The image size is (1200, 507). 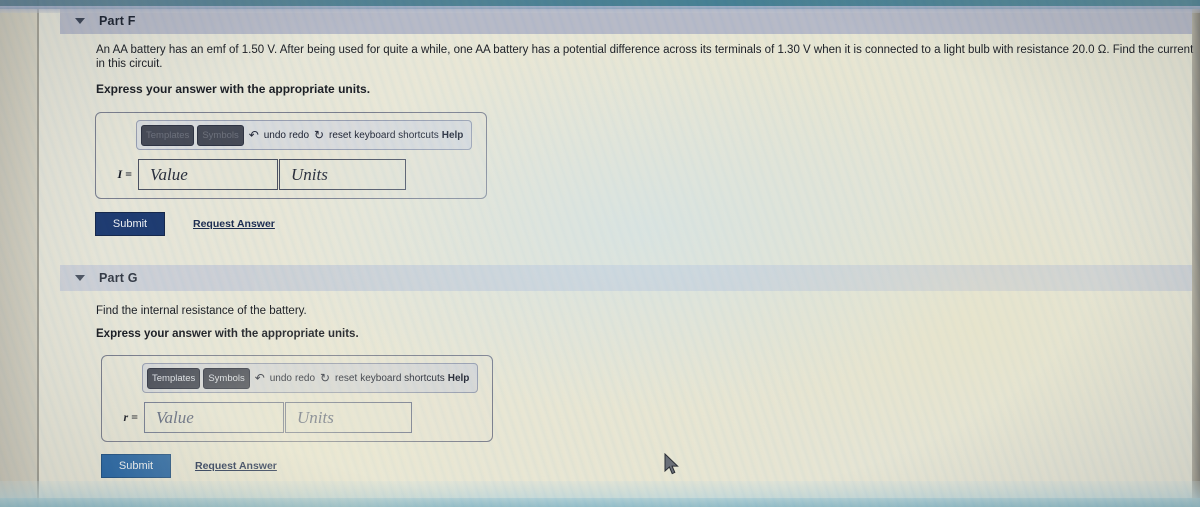 I want to click on variable-label-g: r =, so click(x=130, y=417).